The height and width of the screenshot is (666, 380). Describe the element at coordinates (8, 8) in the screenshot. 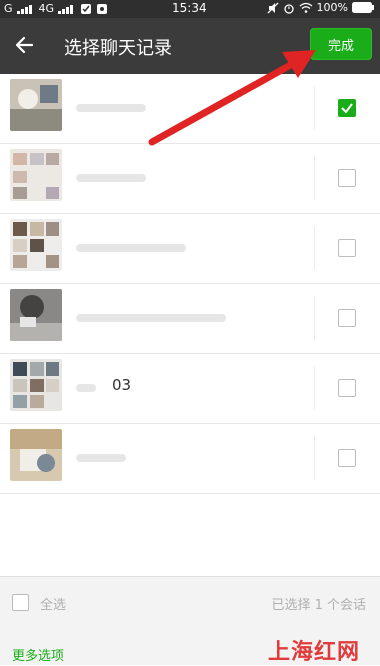

I see `carrier-label: G` at that location.